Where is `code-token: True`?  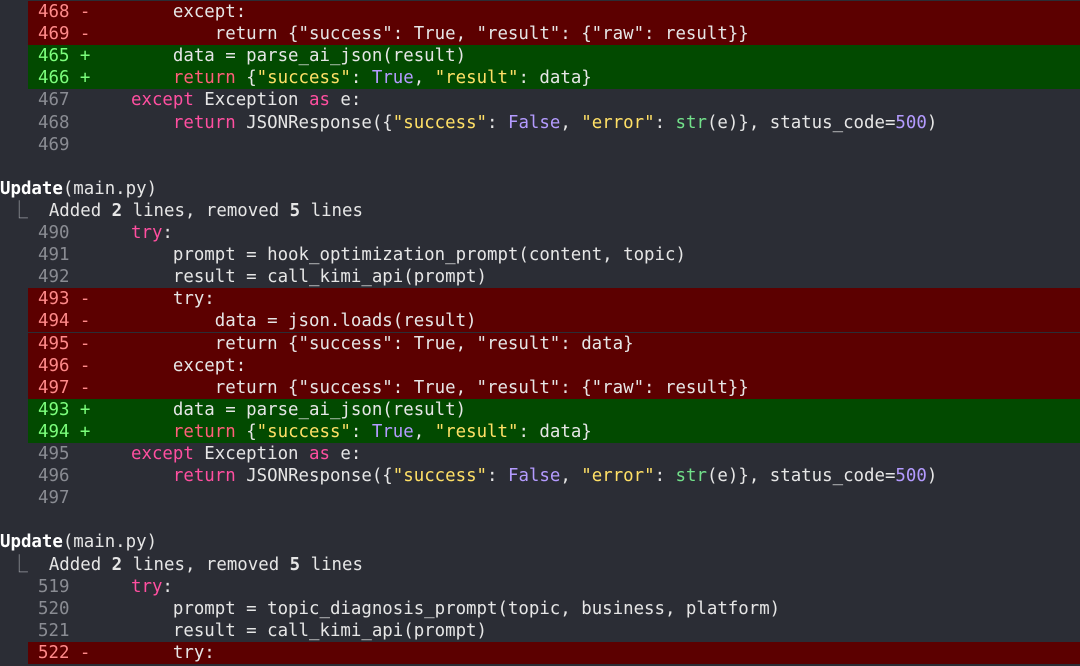 code-token: True is located at coordinates (392, 78).